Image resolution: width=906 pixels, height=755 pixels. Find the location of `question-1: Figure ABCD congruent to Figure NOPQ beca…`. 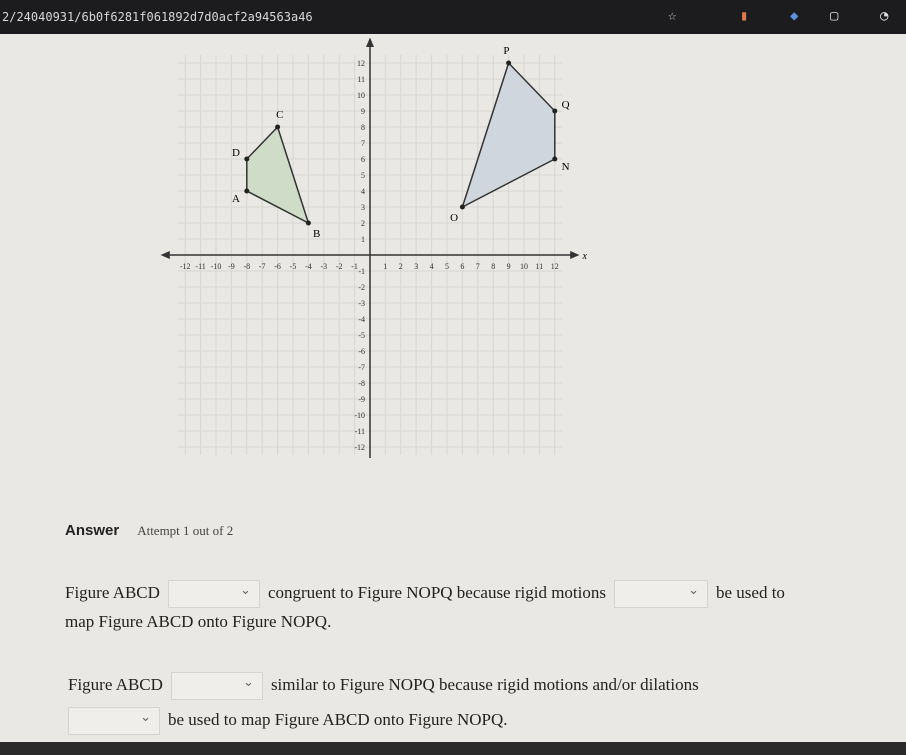

question-1: Figure ABCD congruent to Figure NOPQ beca… is located at coordinates (425, 594).